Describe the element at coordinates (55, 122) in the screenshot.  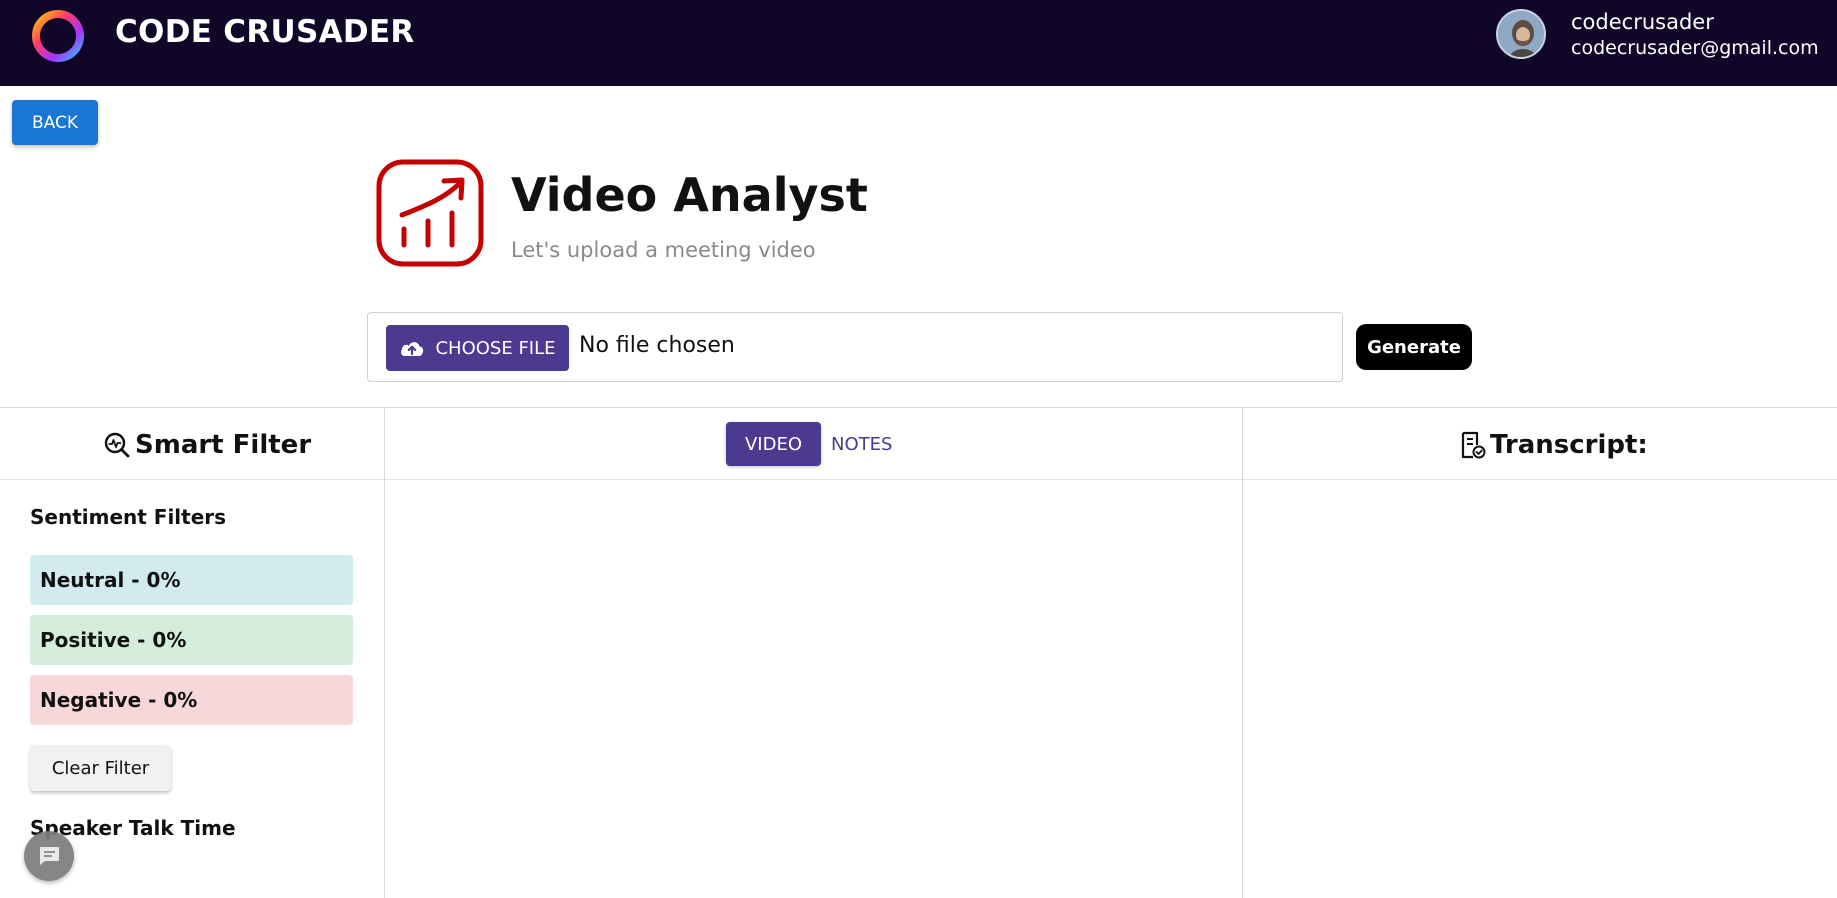
I see `back-button: BACK` at that location.